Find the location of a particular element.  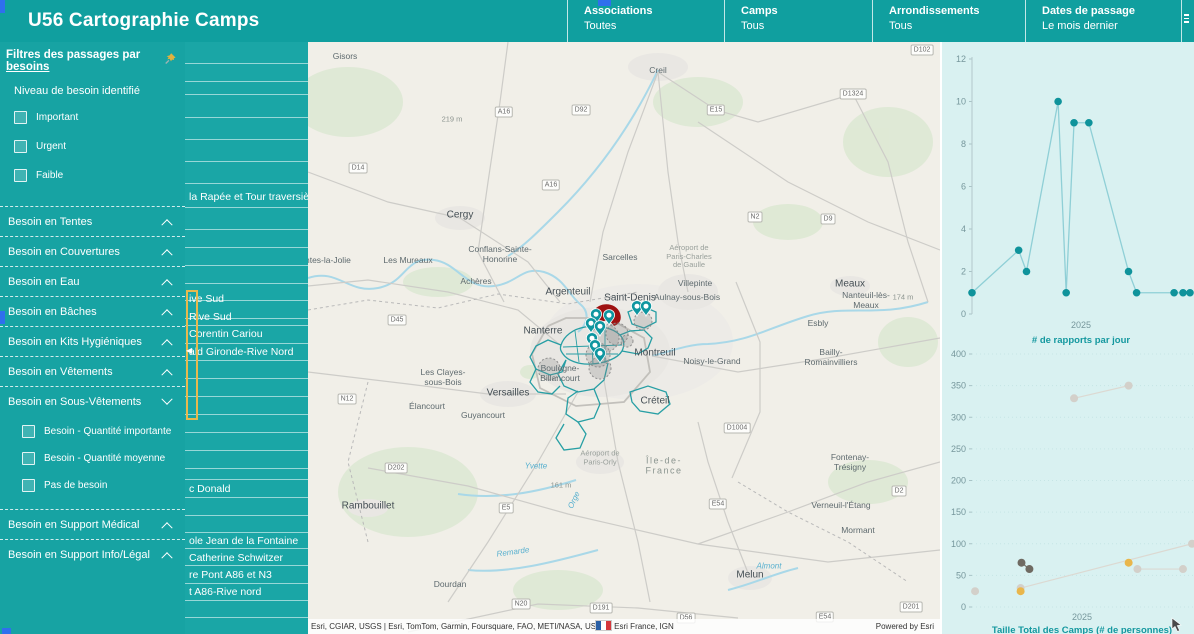

list-item: c Donald is located at coordinates (209, 489).